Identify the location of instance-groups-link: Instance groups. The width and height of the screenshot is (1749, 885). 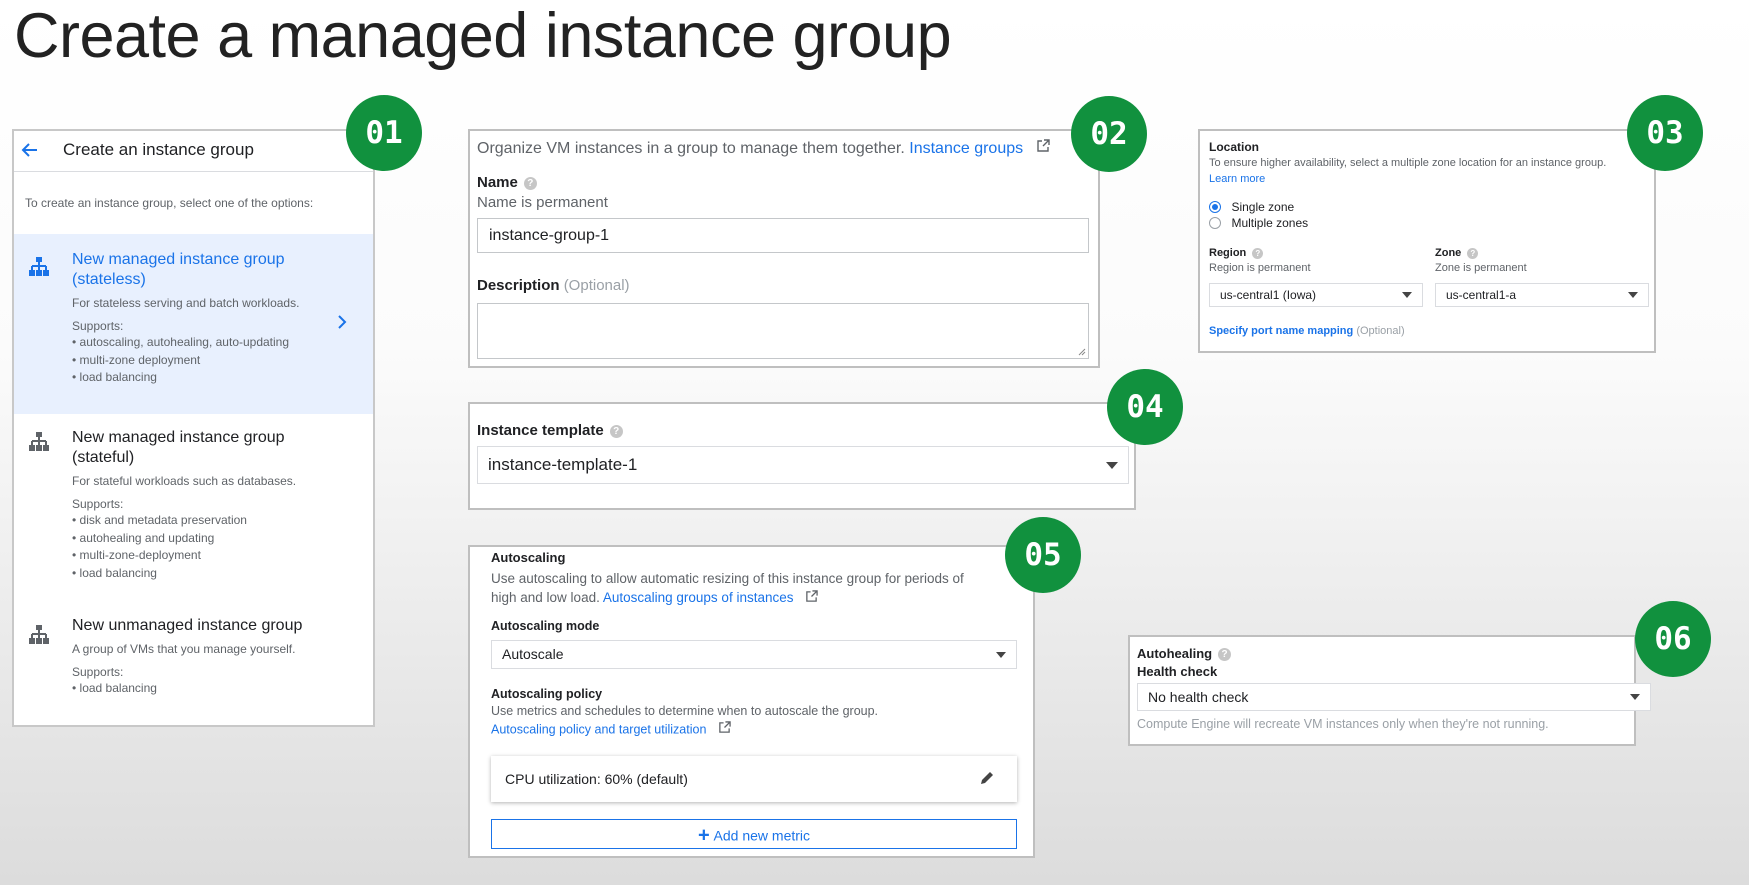
(966, 148).